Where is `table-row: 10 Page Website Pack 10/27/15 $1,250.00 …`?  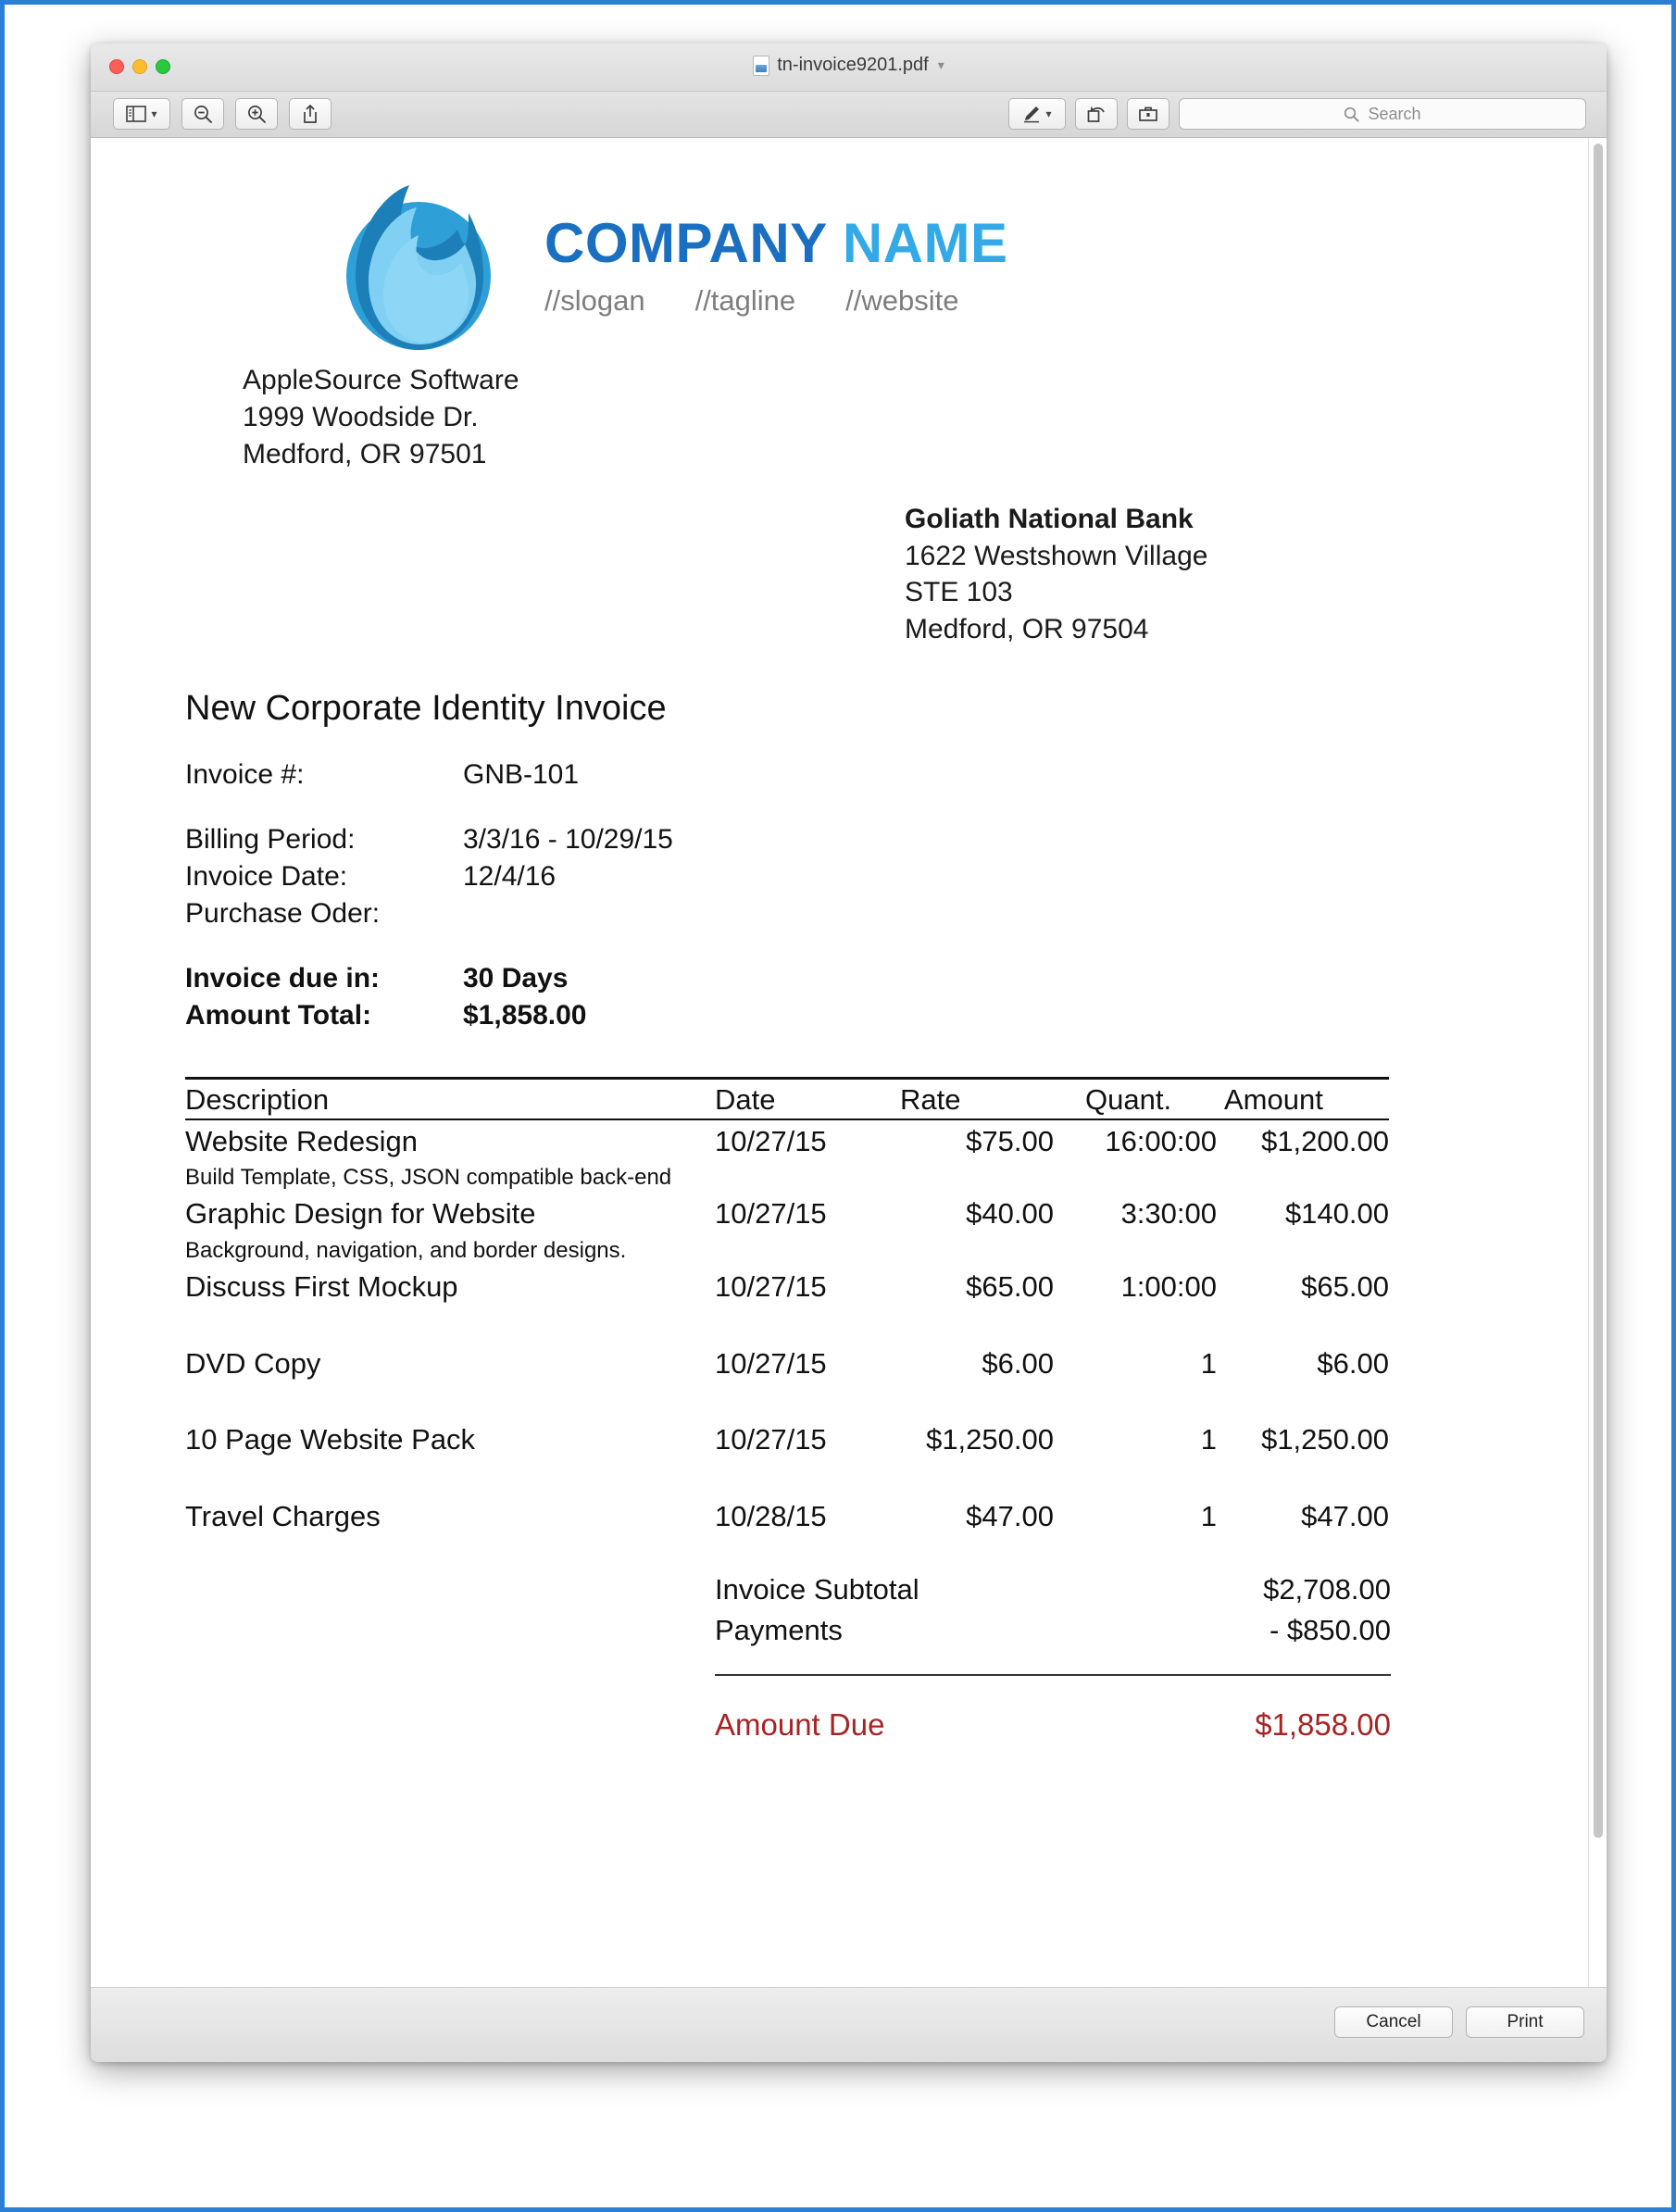 table-row: 10 Page Website Pack 10/27/15 $1,250.00 … is located at coordinates (787, 1440).